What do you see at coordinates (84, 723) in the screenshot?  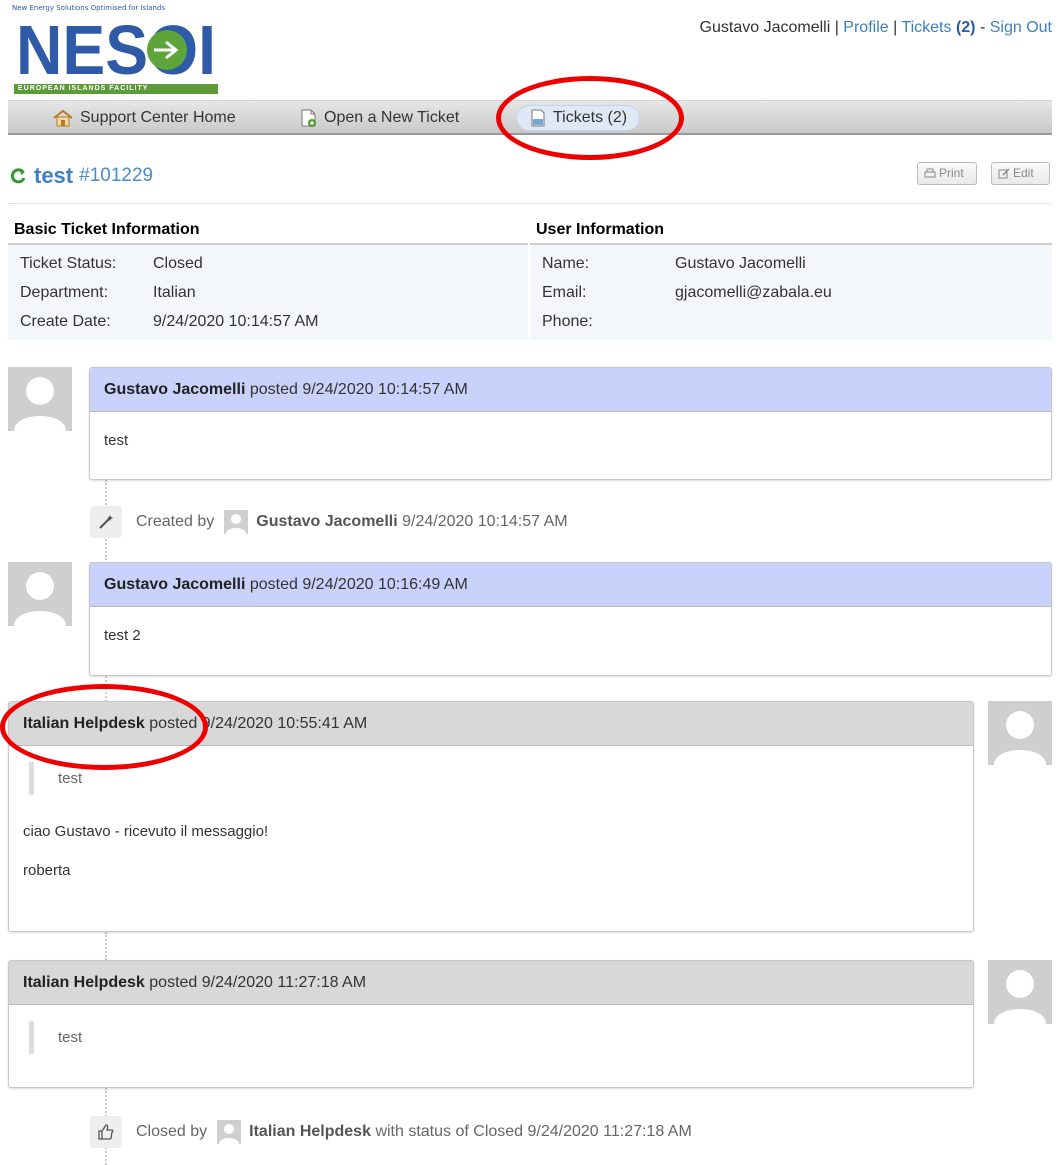 I see `message-author: Italian Helpdesk` at bounding box center [84, 723].